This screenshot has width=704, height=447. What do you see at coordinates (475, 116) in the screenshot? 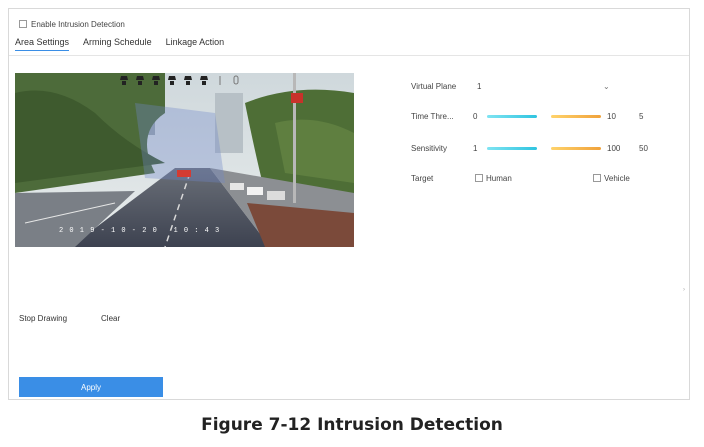
I see `time-threshold-min: 0` at bounding box center [475, 116].